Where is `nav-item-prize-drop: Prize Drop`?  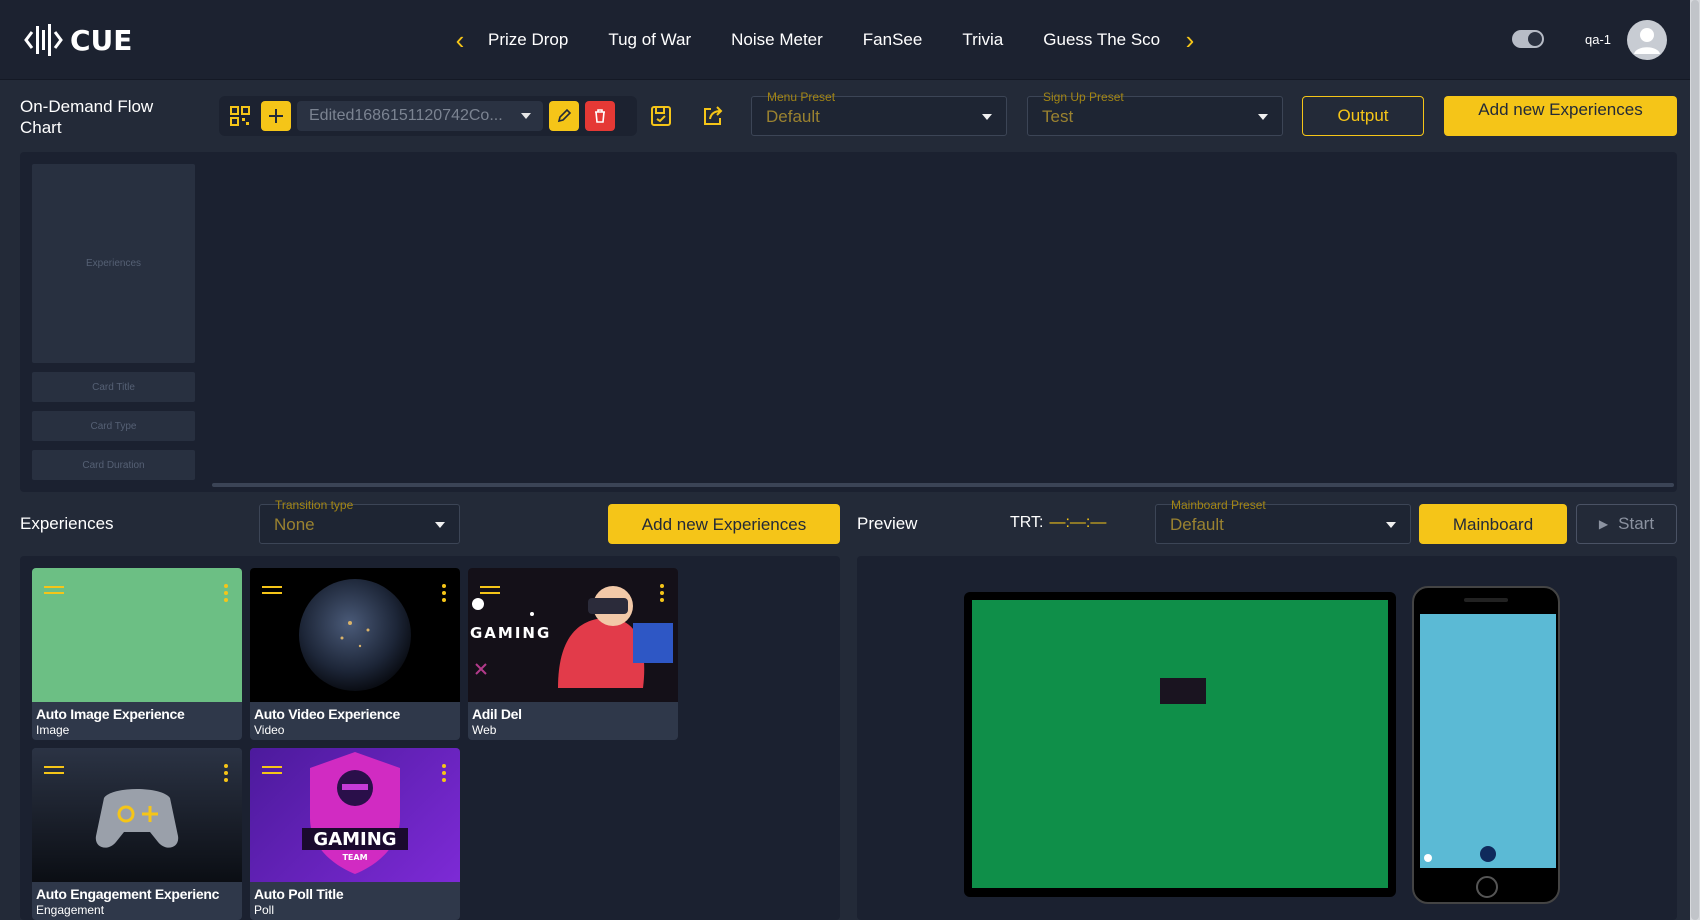 nav-item-prize-drop: Prize Drop is located at coordinates (534, 40).